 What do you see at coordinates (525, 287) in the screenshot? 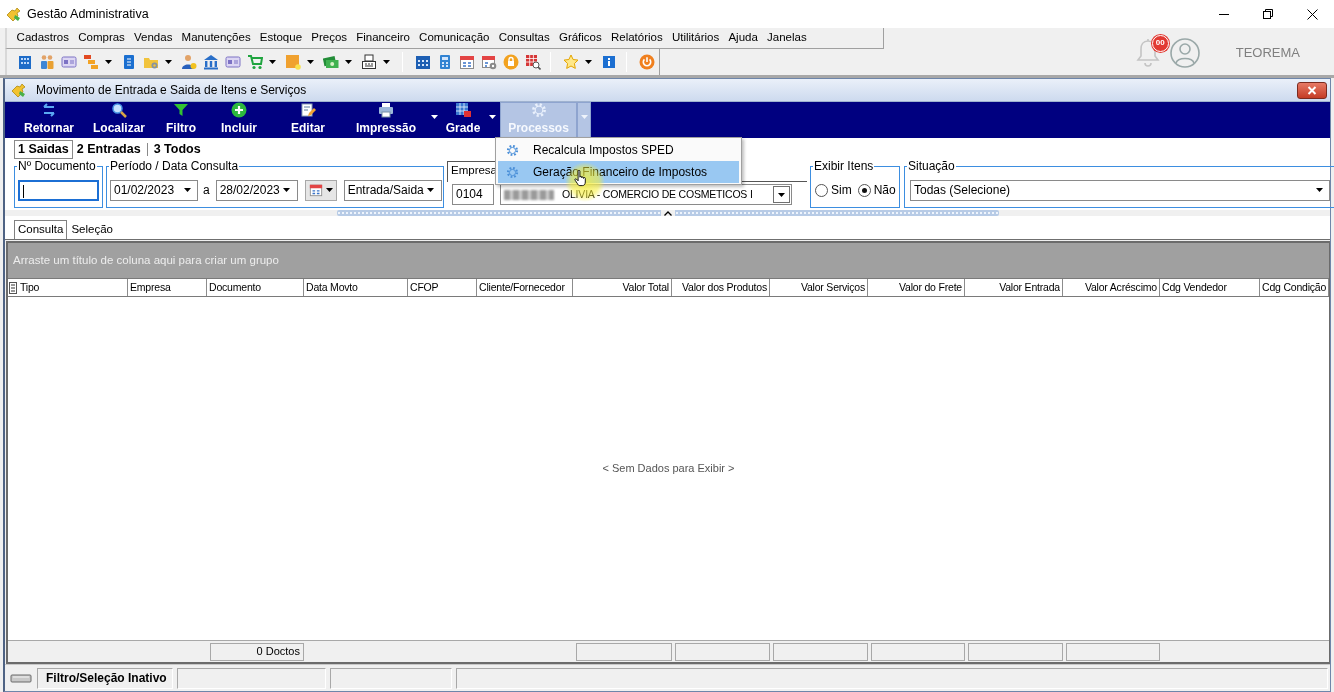
I see `column-header: Cliente/Fornecedor` at bounding box center [525, 287].